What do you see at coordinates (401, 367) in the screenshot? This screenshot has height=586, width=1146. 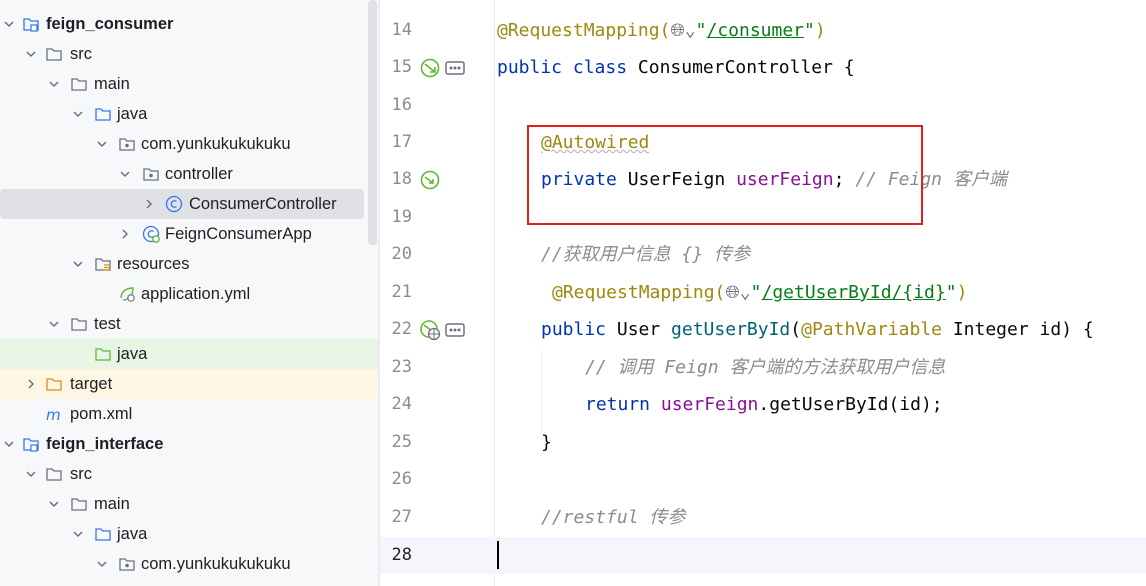 I see `line-number: 23` at bounding box center [401, 367].